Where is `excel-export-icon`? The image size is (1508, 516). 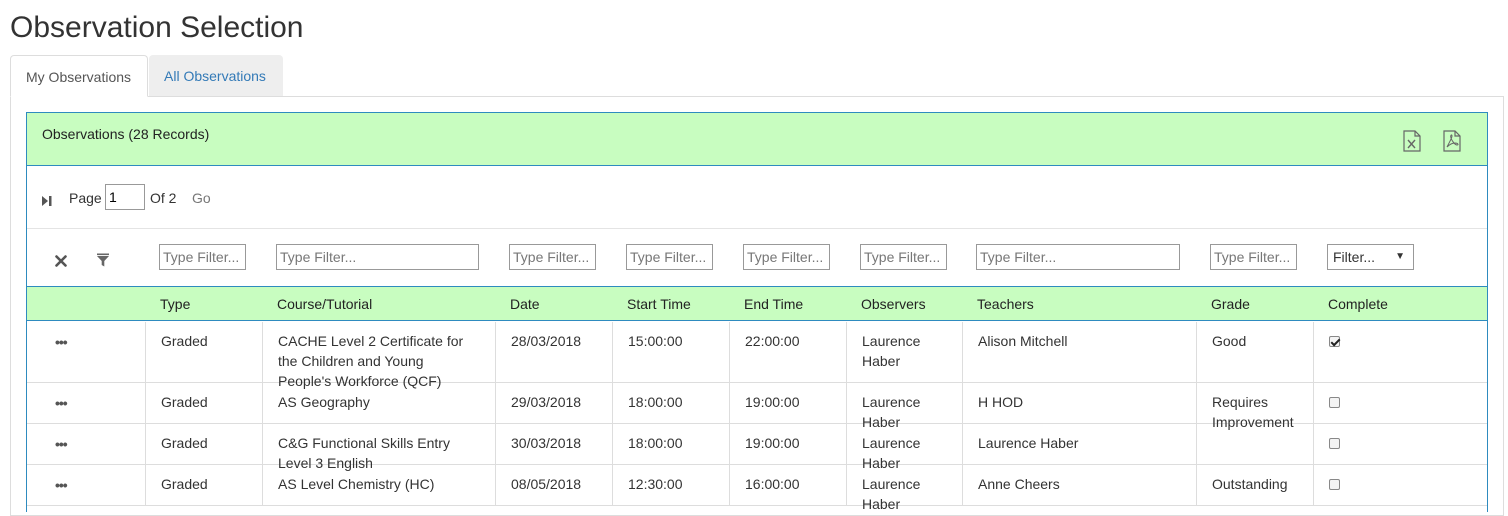 excel-export-icon is located at coordinates (1412, 141).